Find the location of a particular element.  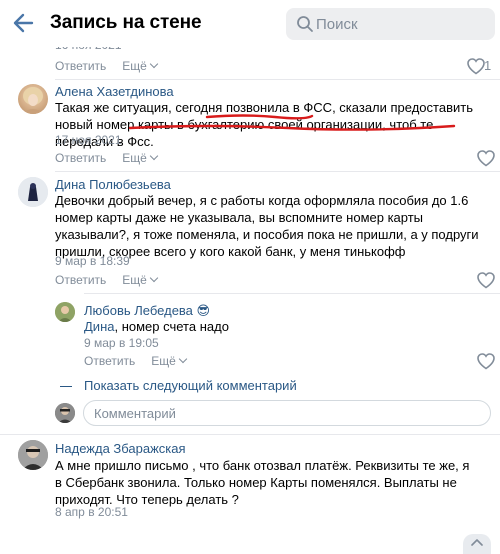

like-count: 1 is located at coordinates (488, 65).